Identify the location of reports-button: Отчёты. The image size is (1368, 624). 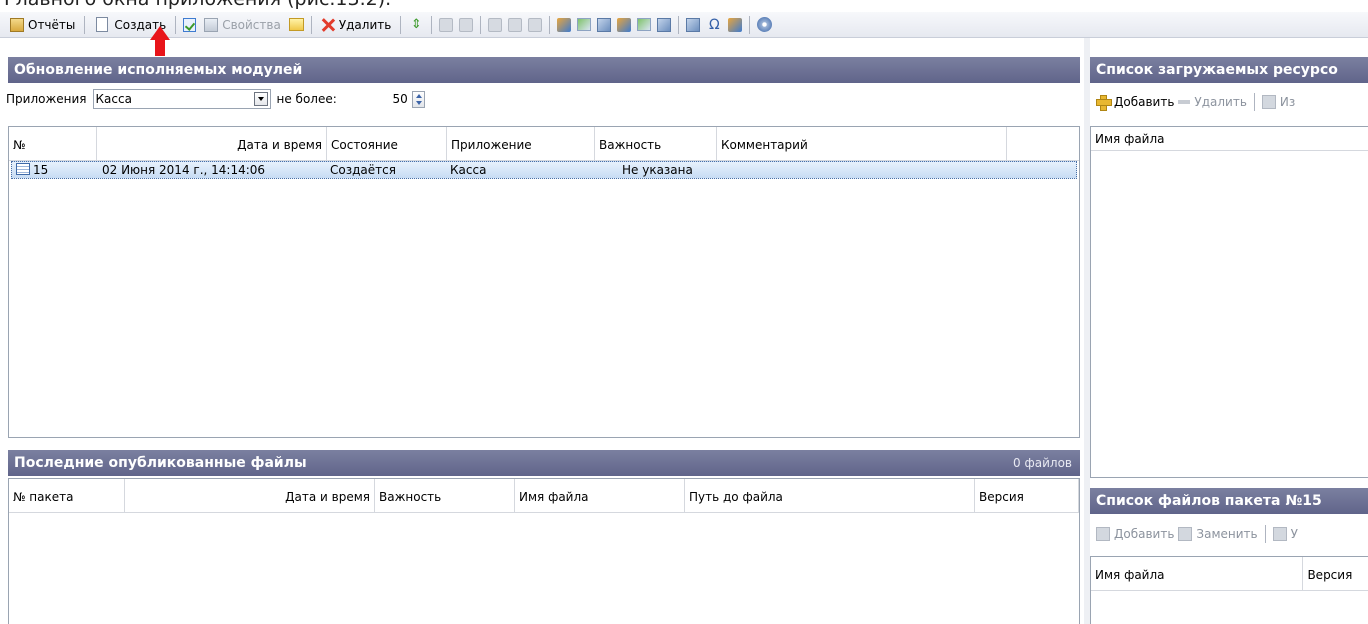
(42, 25).